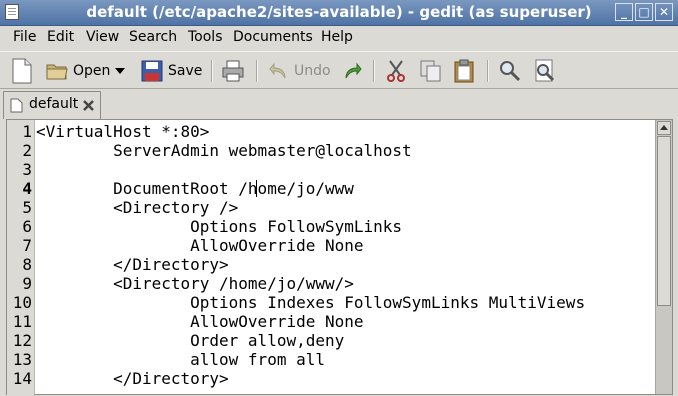 The image size is (678, 396). Describe the element at coordinates (27, 245) in the screenshot. I see `line-number: 7` at that location.